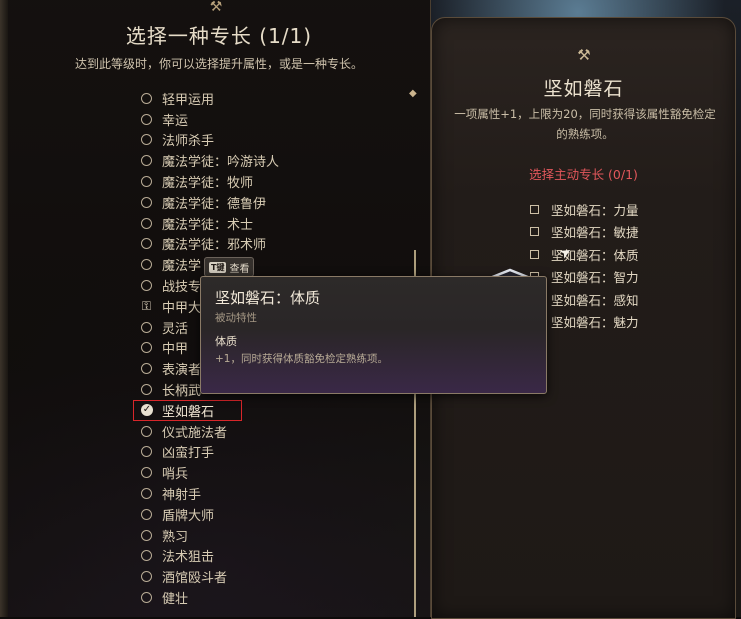  What do you see at coordinates (188, 454) in the screenshot?
I see `feat-item-label: 凶蛮打手` at bounding box center [188, 454].